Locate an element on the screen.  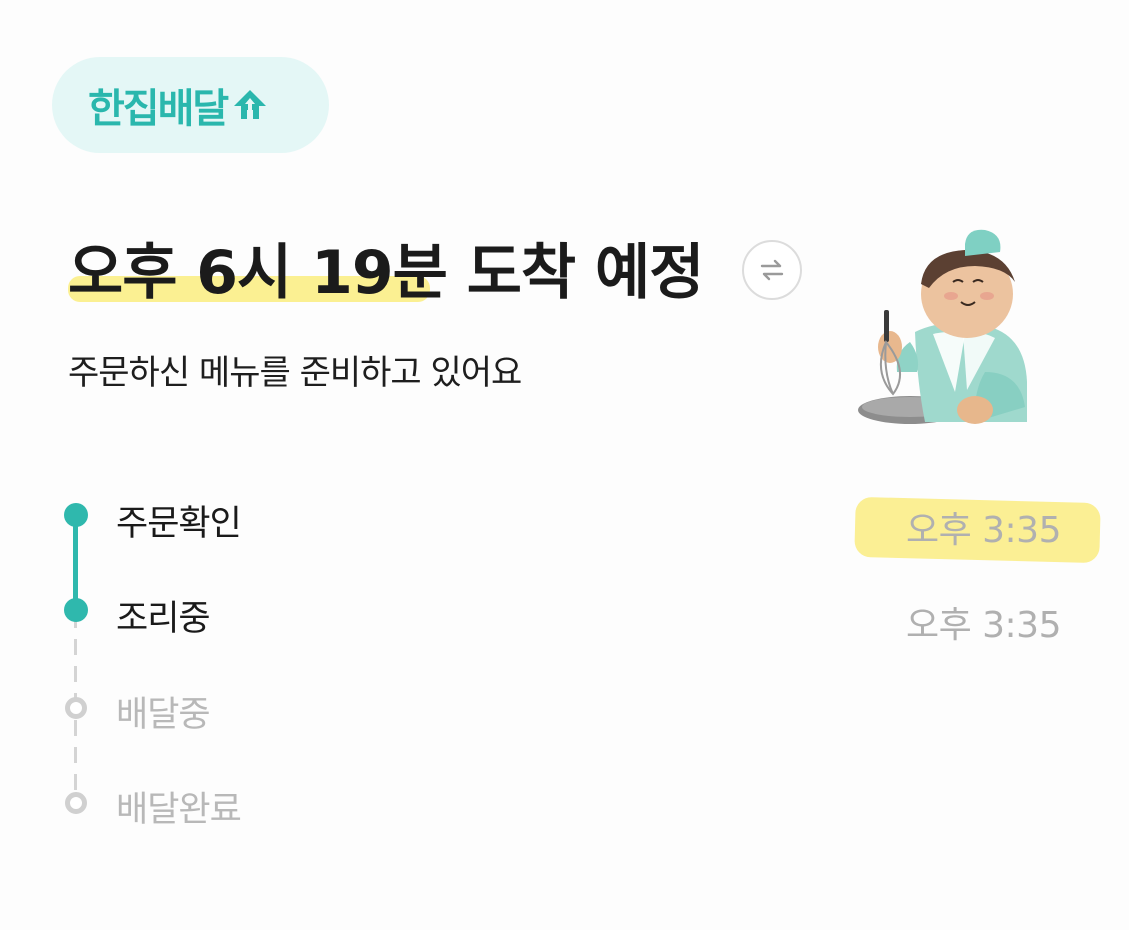
delivery-type-badge: 한집배달 is located at coordinates (190, 105).